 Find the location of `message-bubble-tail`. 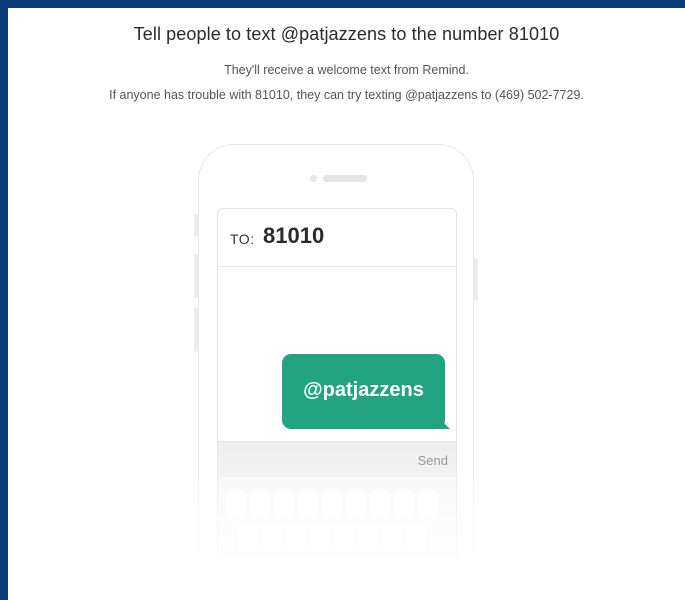

message-bubble-tail is located at coordinates (444, 423).